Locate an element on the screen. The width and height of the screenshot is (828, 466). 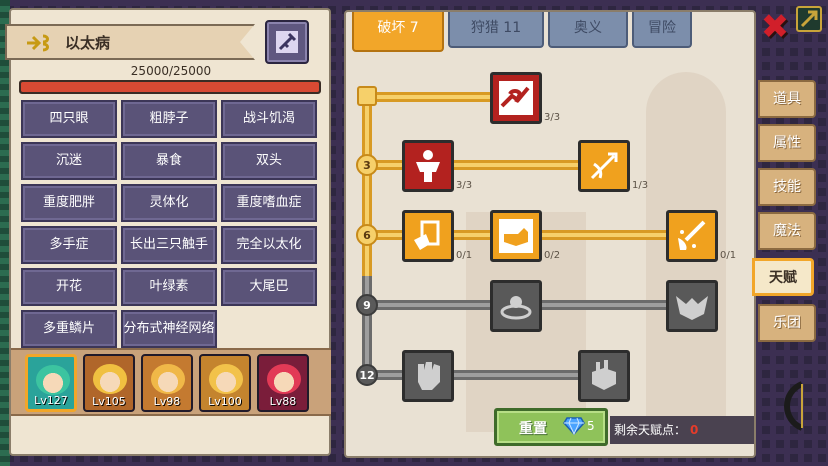
level-marker: 12 is located at coordinates (367, 375).